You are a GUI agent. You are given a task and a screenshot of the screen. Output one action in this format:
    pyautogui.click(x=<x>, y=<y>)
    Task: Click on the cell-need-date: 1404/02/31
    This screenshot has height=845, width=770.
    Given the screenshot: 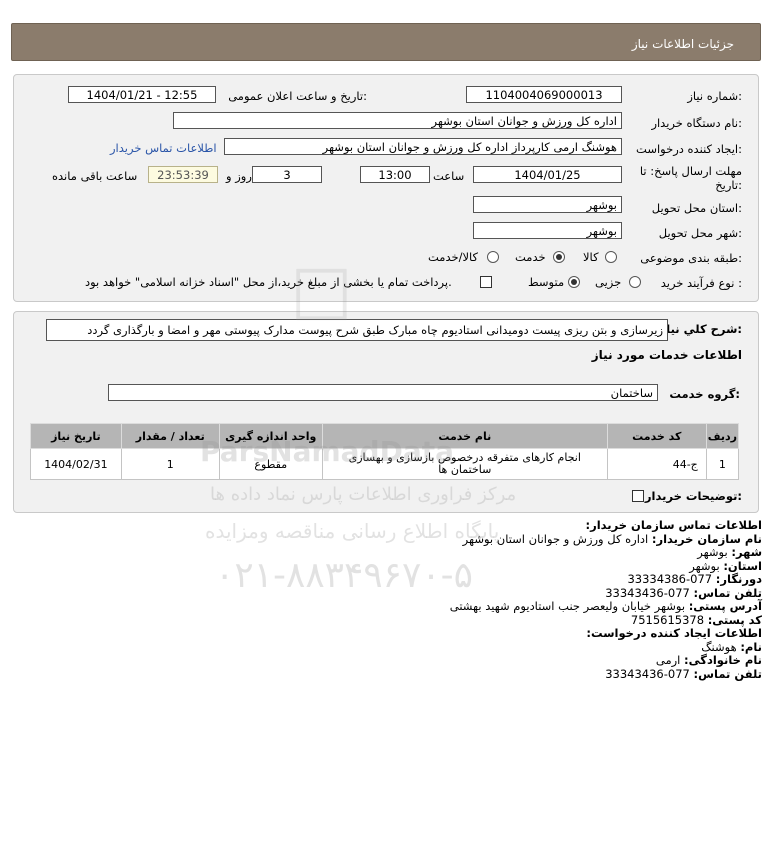 What is the action you would take?
    pyautogui.click(x=76, y=464)
    